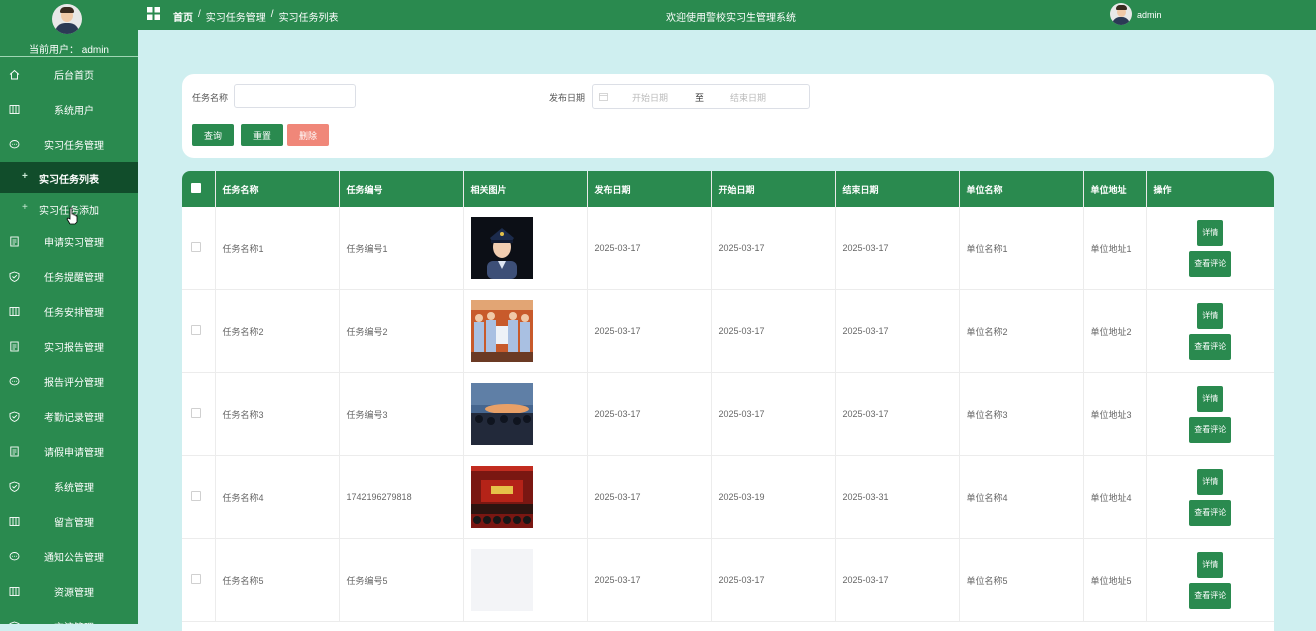  I want to click on task-name-input, so click(295, 96).